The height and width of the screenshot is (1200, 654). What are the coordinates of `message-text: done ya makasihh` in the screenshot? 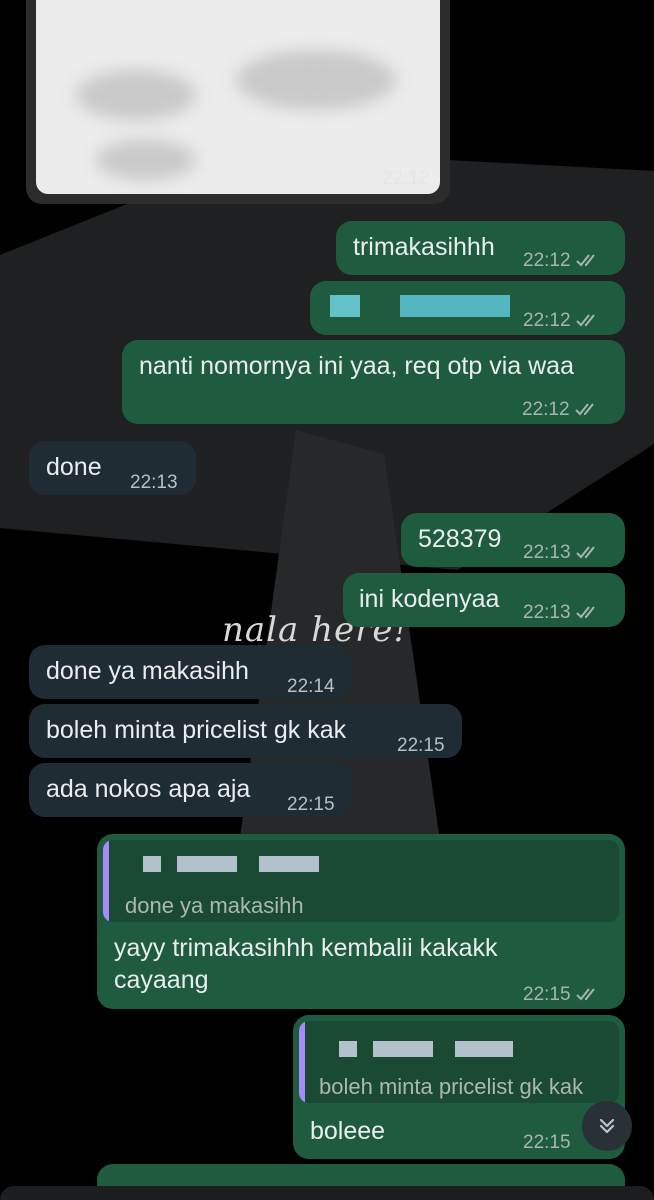 It's located at (147, 671).